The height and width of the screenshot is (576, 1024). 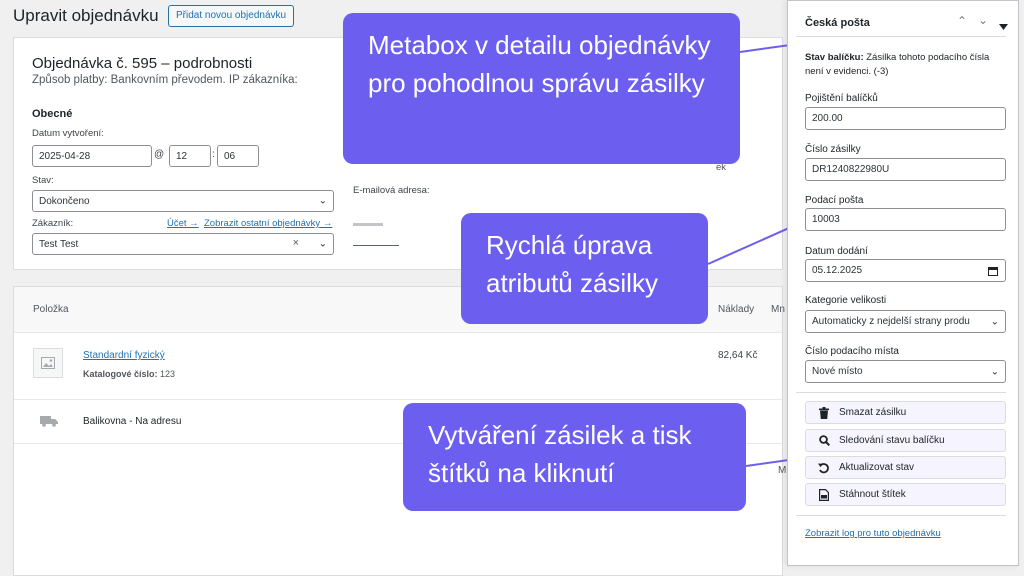 What do you see at coordinates (873, 412) in the screenshot?
I see `delete-shipment-label: Smazat zásilku` at bounding box center [873, 412].